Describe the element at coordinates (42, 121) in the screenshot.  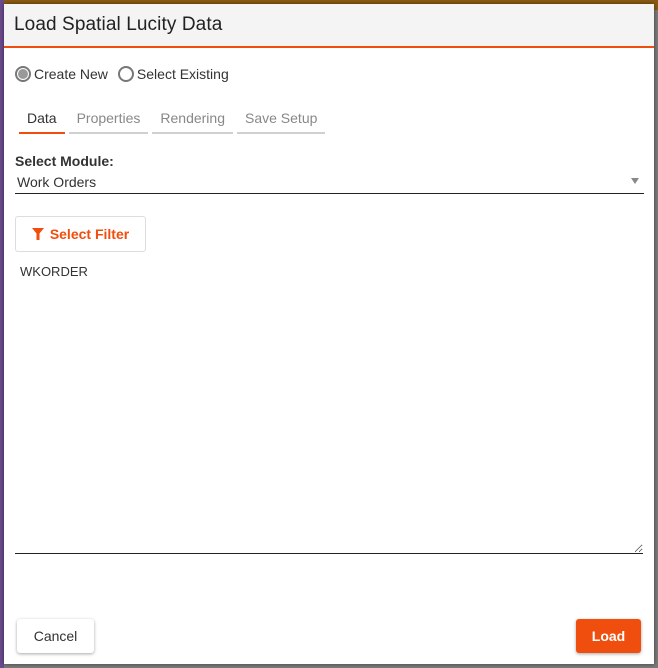
I see `tab-data: Data` at that location.